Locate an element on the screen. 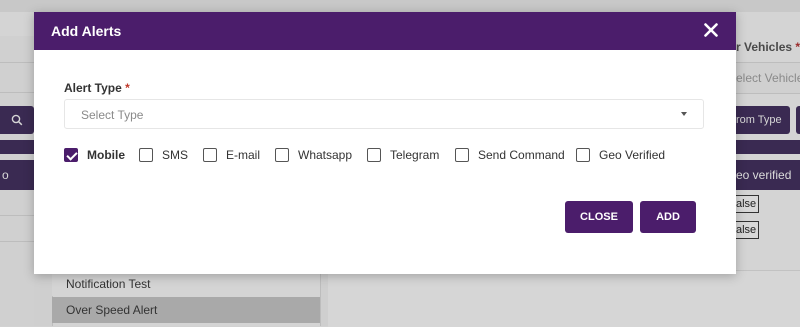  close-icon is located at coordinates (711, 30).